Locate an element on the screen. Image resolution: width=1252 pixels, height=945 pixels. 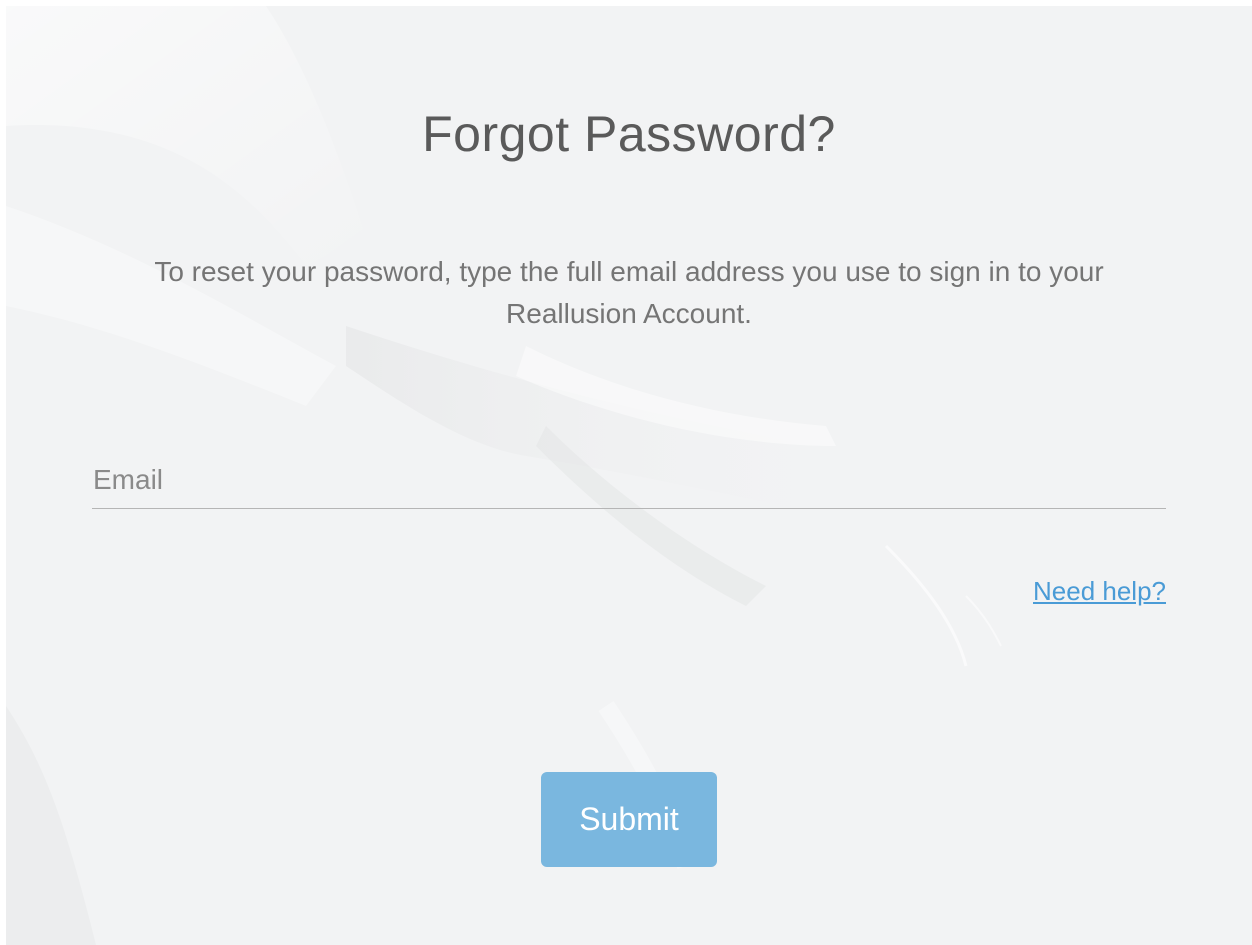
submit-button: Submit is located at coordinates (629, 819).